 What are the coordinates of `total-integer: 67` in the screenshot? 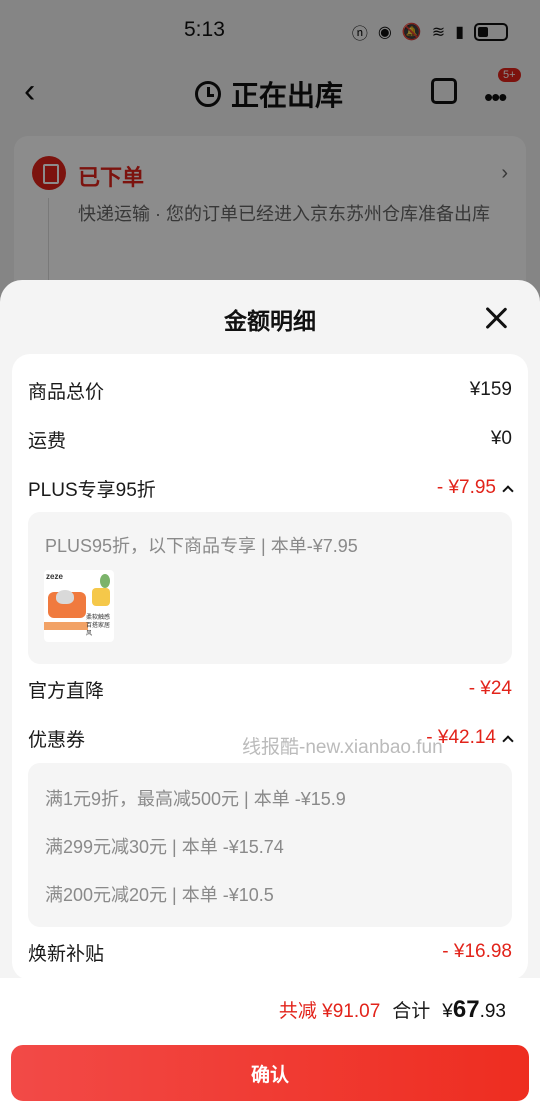 It's located at (466, 1009).